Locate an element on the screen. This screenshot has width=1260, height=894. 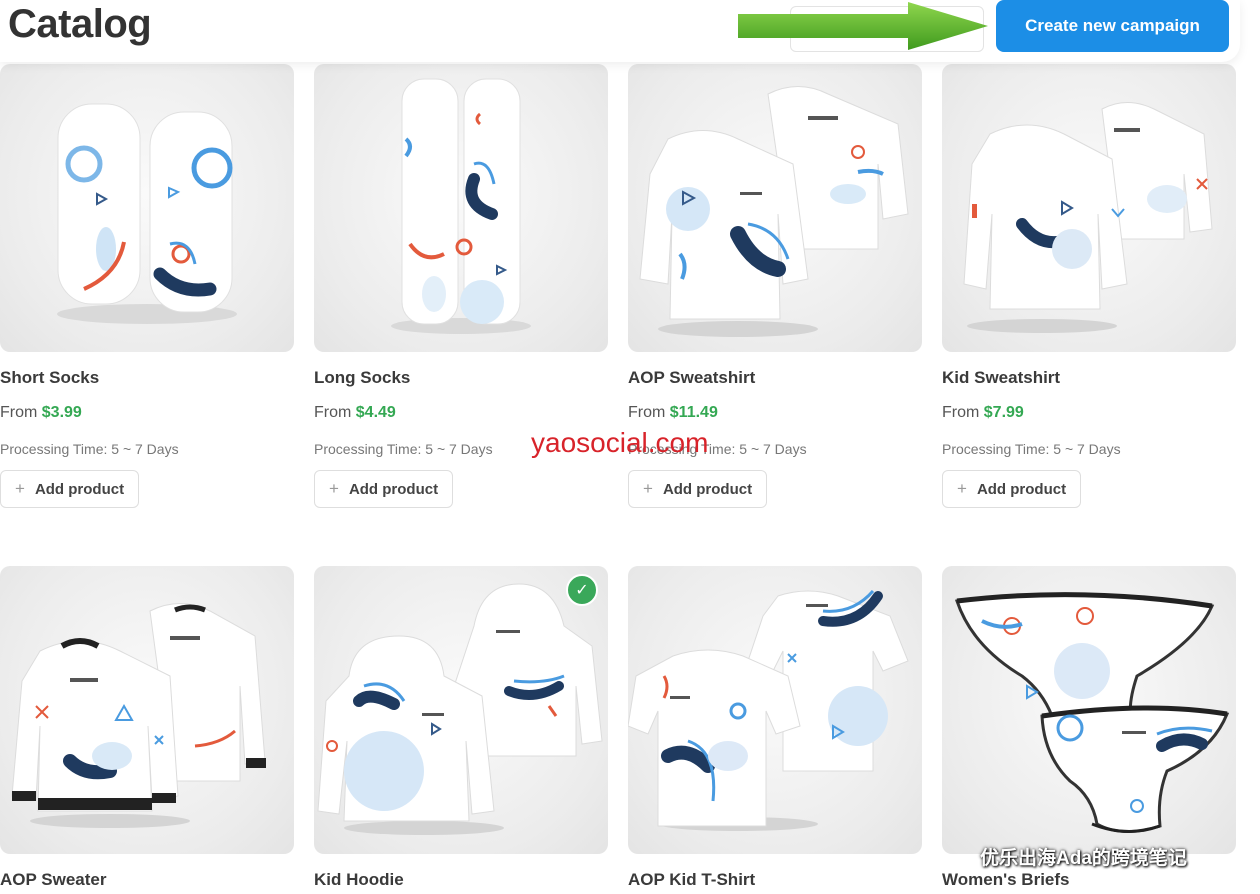
product-price: From $7.99 is located at coordinates (983, 413).